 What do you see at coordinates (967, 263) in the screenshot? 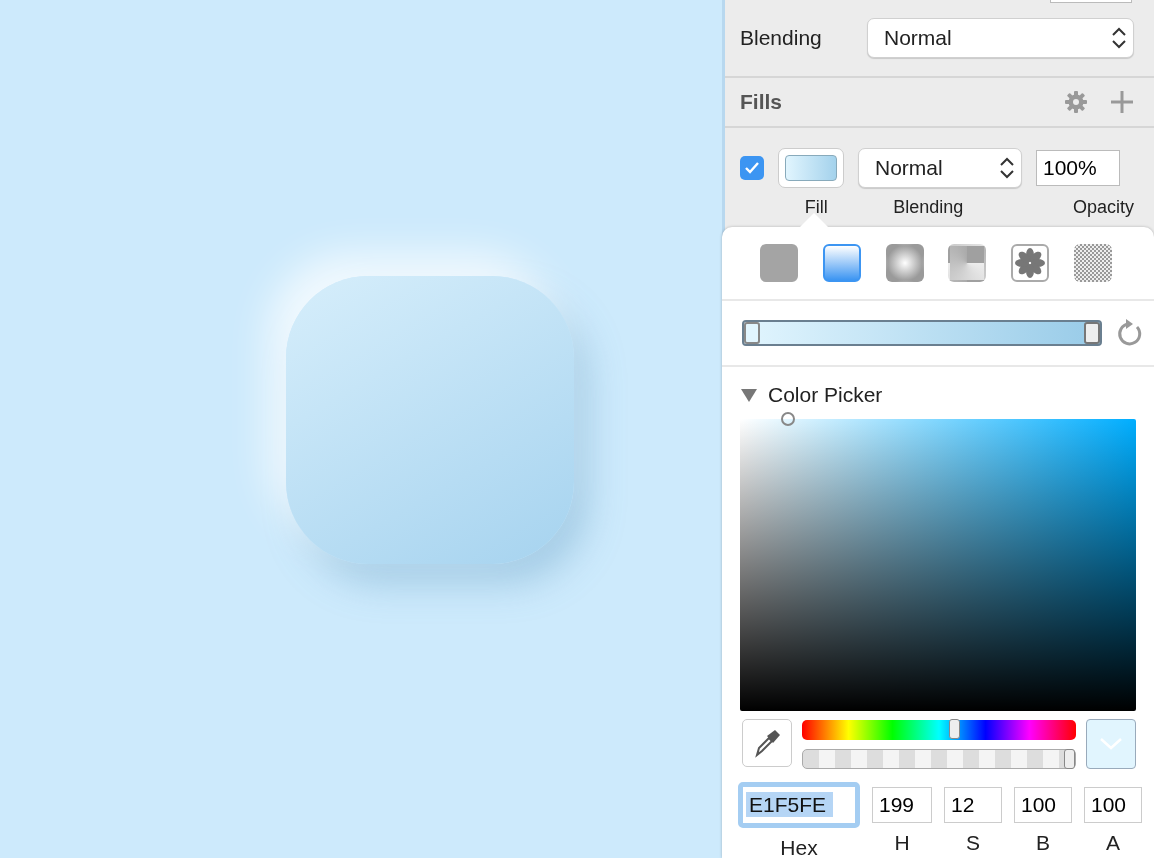
I see `angular-gradient-button` at bounding box center [967, 263].